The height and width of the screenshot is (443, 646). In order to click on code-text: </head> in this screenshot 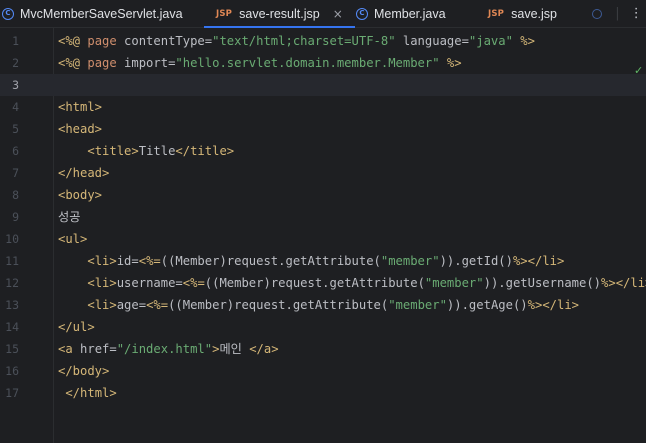, I will do `click(83, 173)`.